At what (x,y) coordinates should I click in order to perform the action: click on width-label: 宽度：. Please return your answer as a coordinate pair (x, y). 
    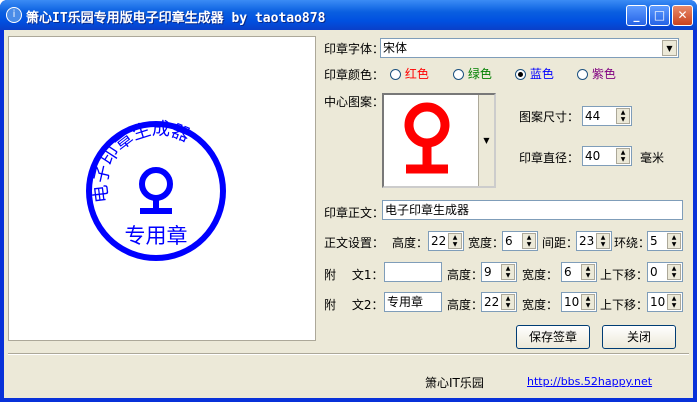
    Looking at the image, I should click on (486, 243).